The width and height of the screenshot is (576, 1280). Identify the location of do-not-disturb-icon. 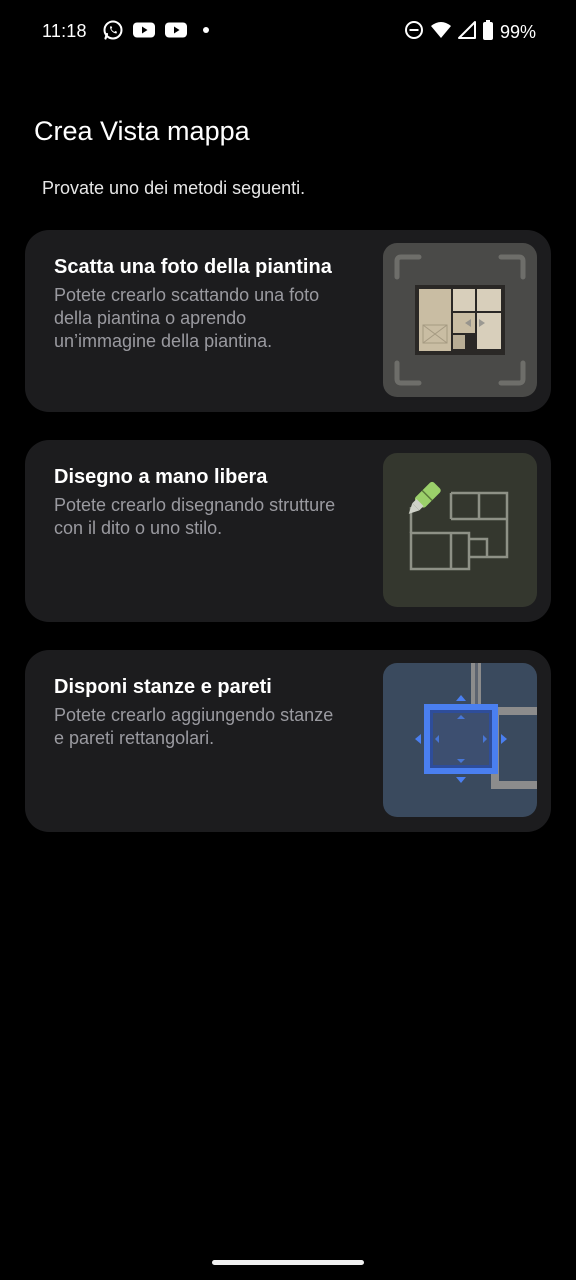
(414, 32).